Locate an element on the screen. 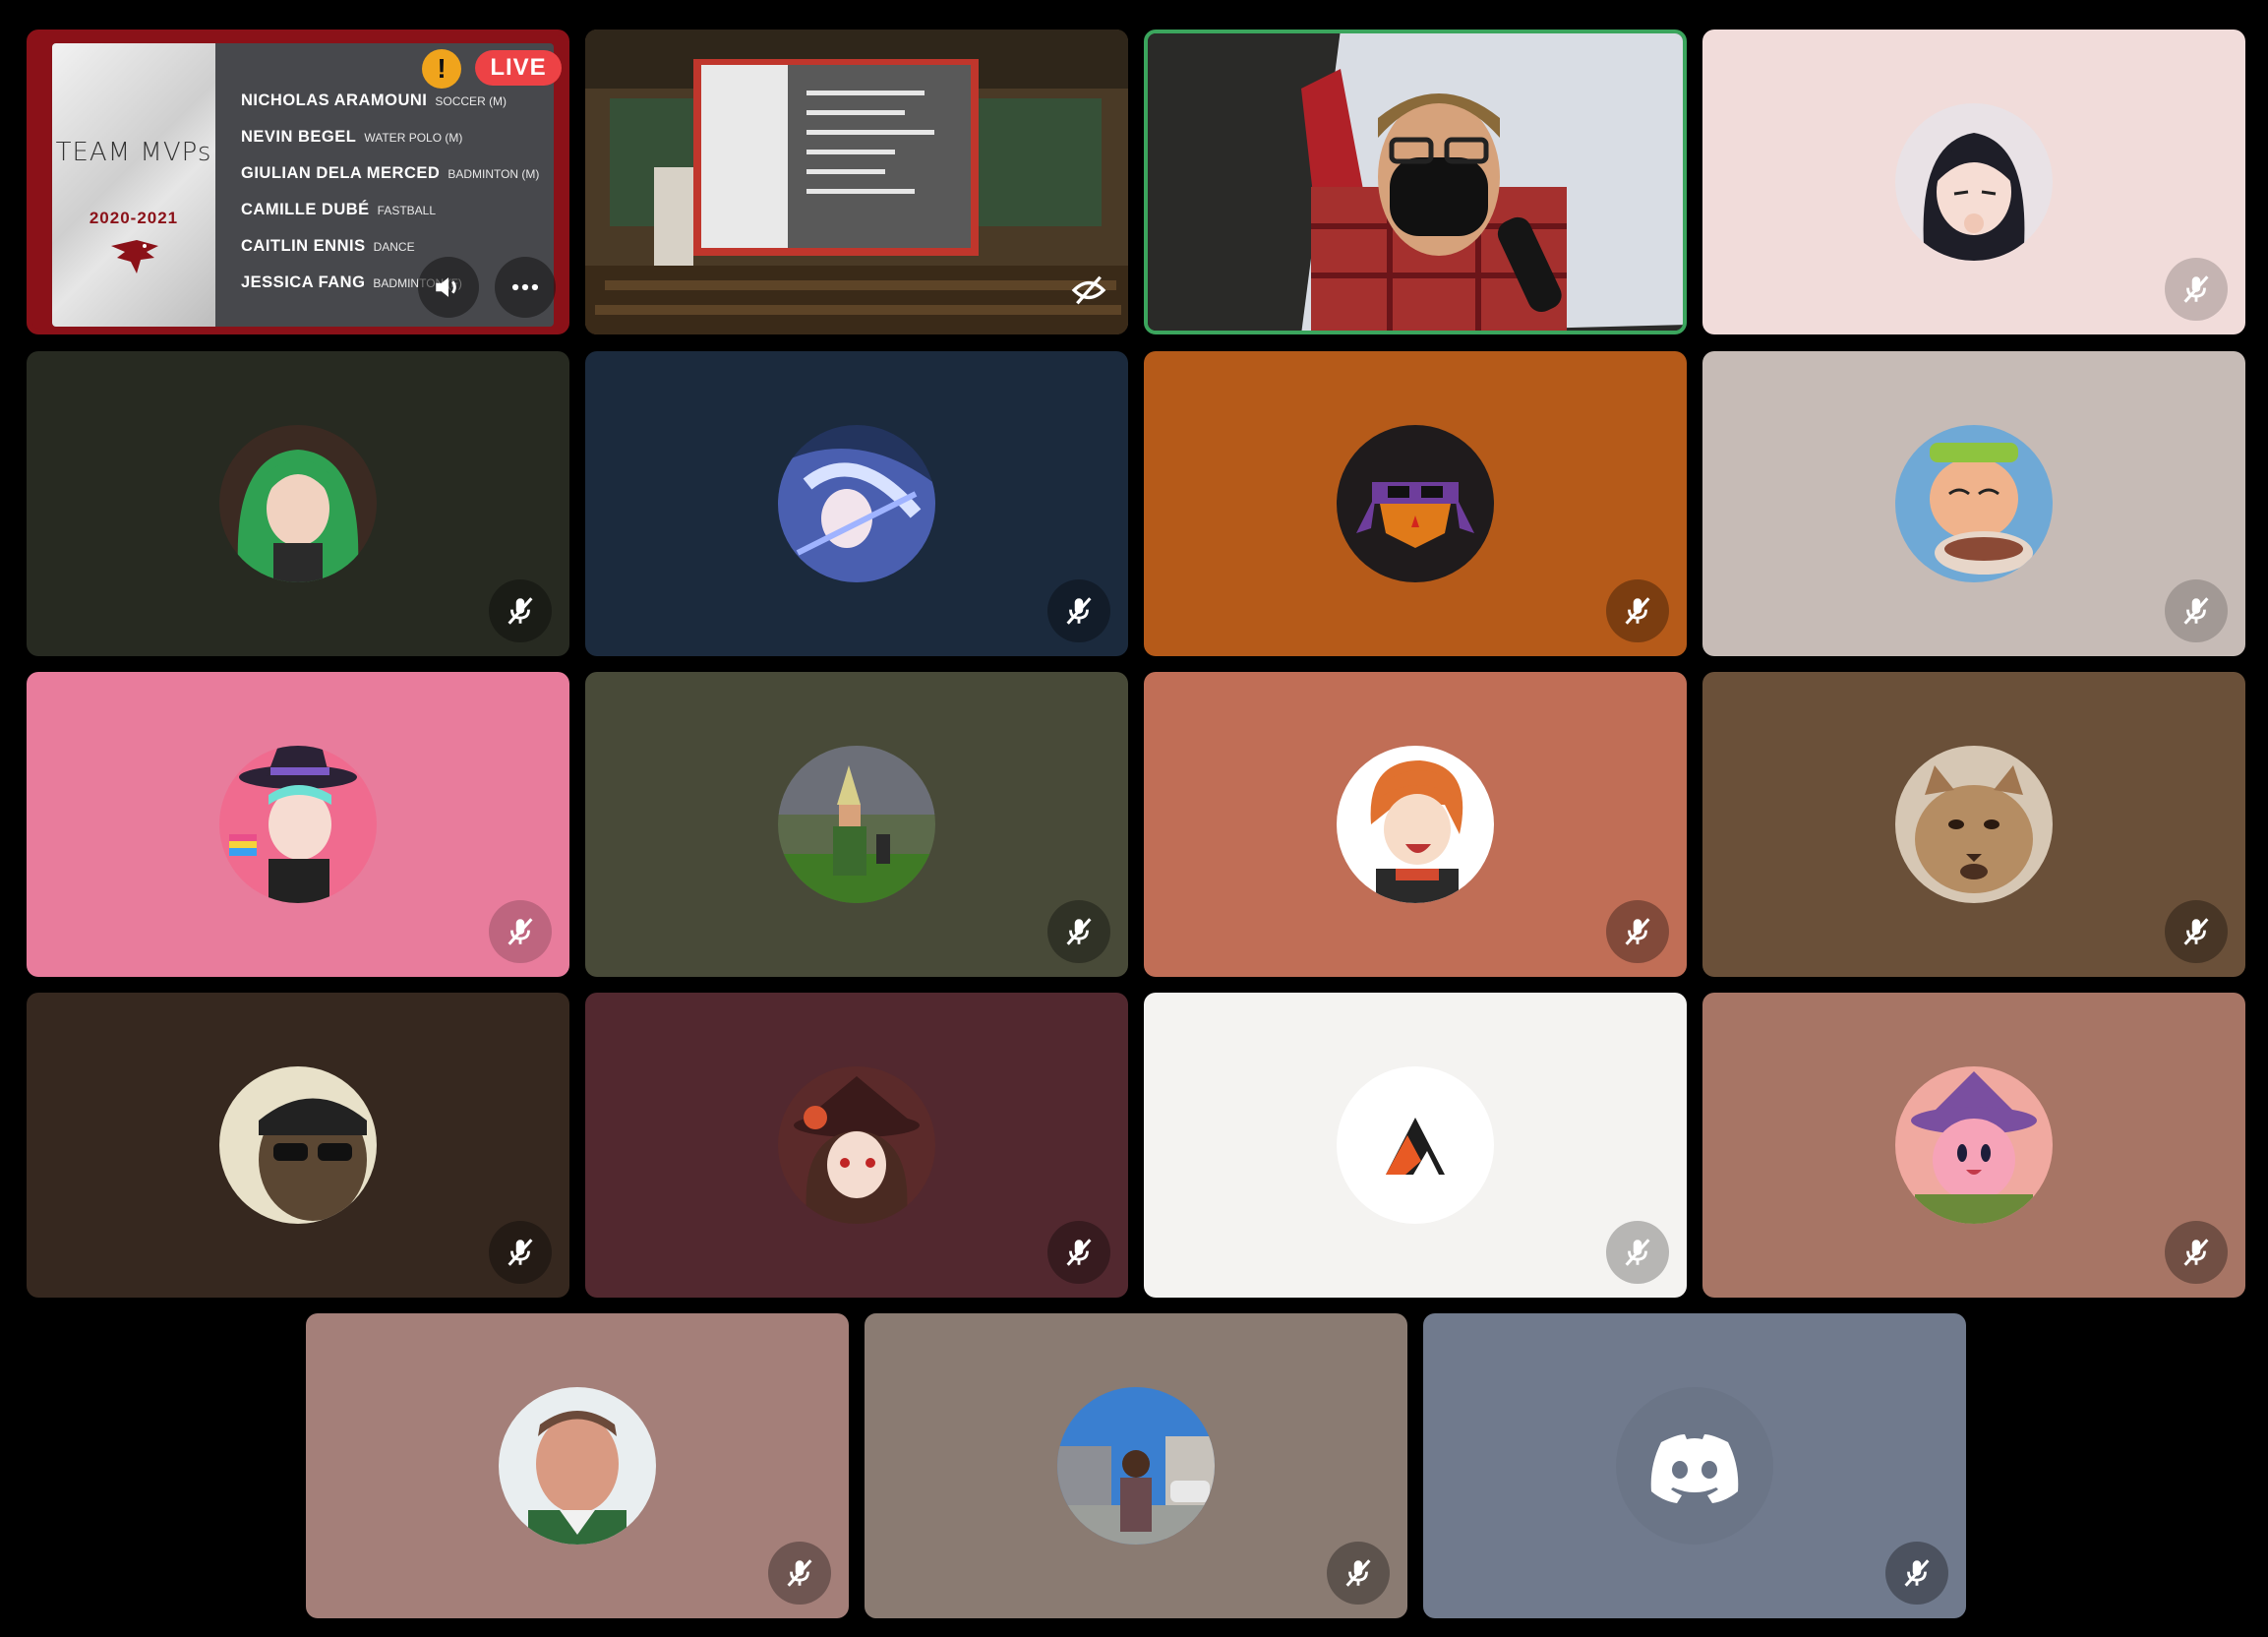 Image resolution: width=2268 pixels, height=1637 pixels. cat-avatar is located at coordinates (1974, 825).